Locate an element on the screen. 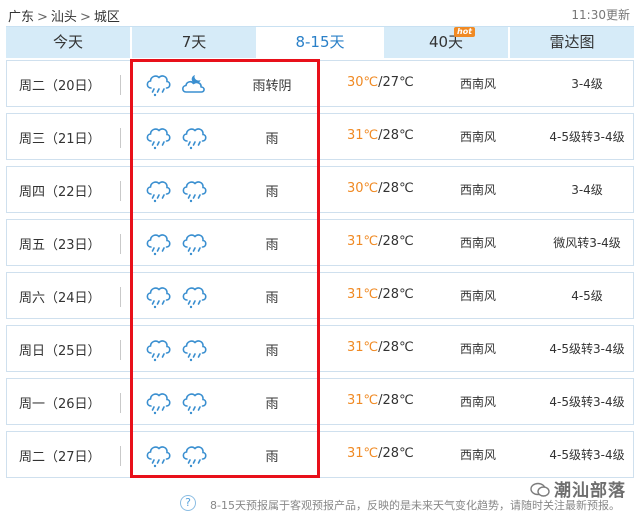  day-label: 周三（21日） is located at coordinates (60, 139).